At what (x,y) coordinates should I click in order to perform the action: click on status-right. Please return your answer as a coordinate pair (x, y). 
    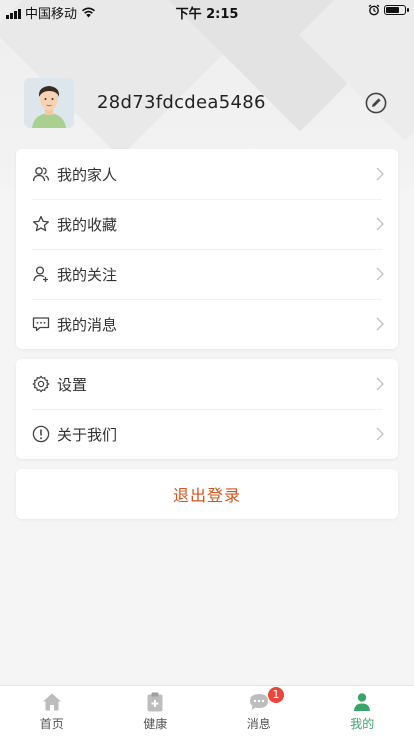
    Looking at the image, I should click on (388, 10).